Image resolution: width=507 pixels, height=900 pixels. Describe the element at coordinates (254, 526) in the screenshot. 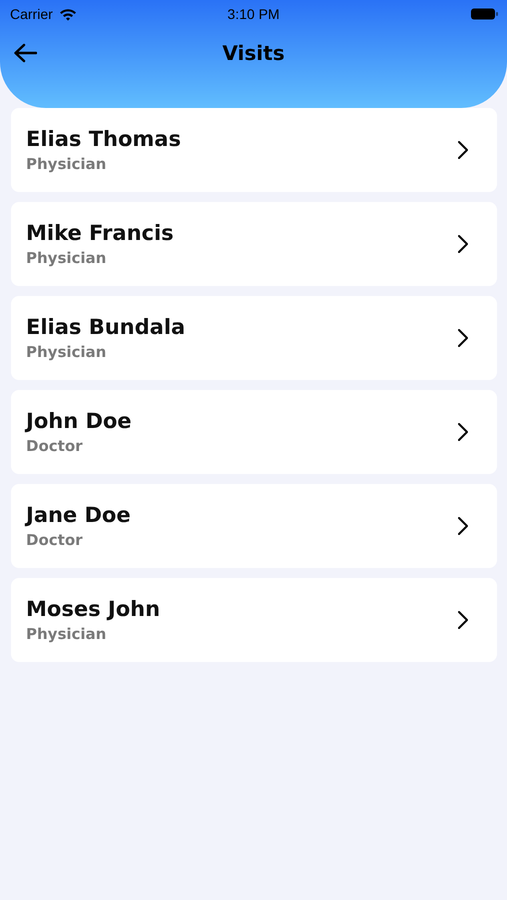

I see `visit-card: Jane Doe Doctor` at that location.